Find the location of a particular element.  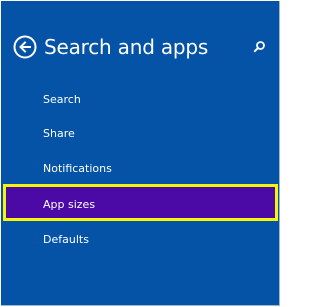

menu-item-app-sizes: App sizes is located at coordinates (140, 202).